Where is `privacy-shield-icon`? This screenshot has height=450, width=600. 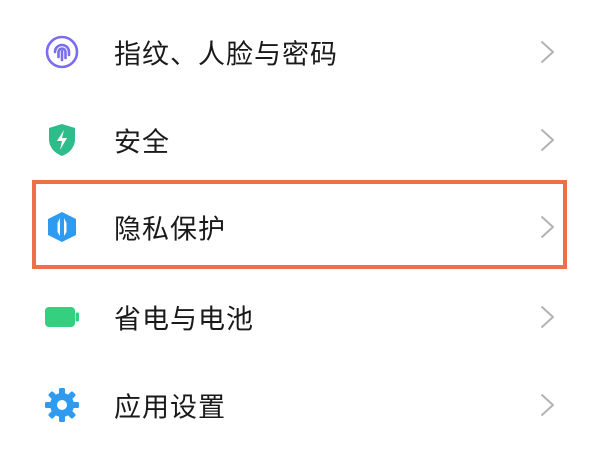
privacy-shield-icon is located at coordinates (62, 227).